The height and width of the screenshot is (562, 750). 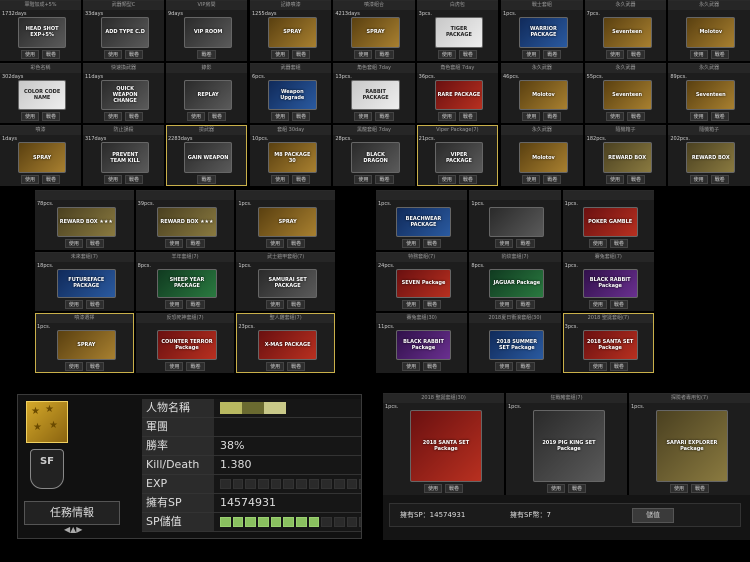 I want to click on item-tile: 永久武器 89pcs. Seventeen 使用 戰卷, so click(x=709, y=93).